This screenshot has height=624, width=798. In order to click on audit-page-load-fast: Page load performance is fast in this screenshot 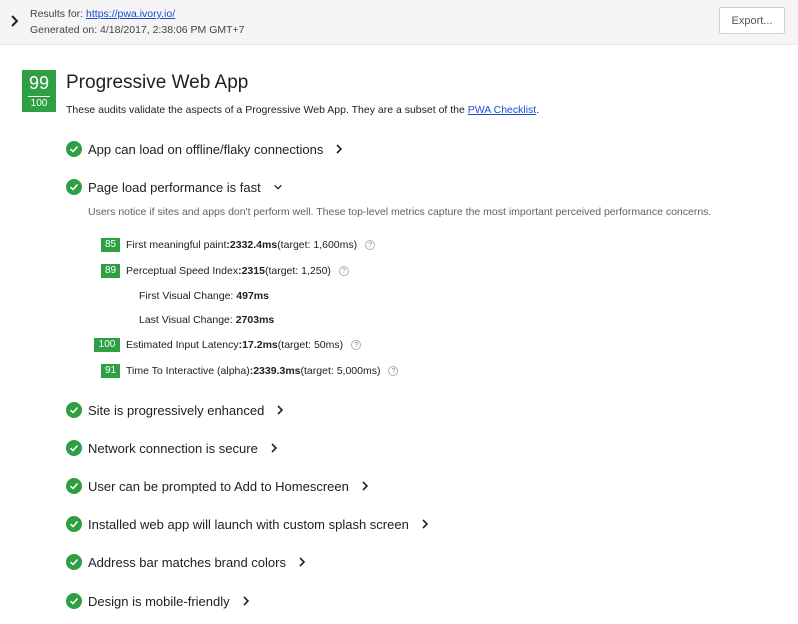, I will do `click(174, 187)`.